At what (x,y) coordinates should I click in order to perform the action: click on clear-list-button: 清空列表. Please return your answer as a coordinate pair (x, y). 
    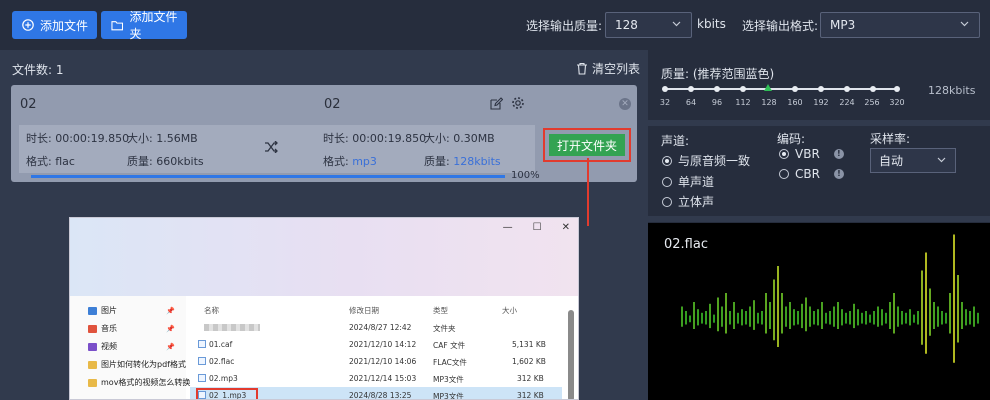
    Looking at the image, I should click on (608, 68).